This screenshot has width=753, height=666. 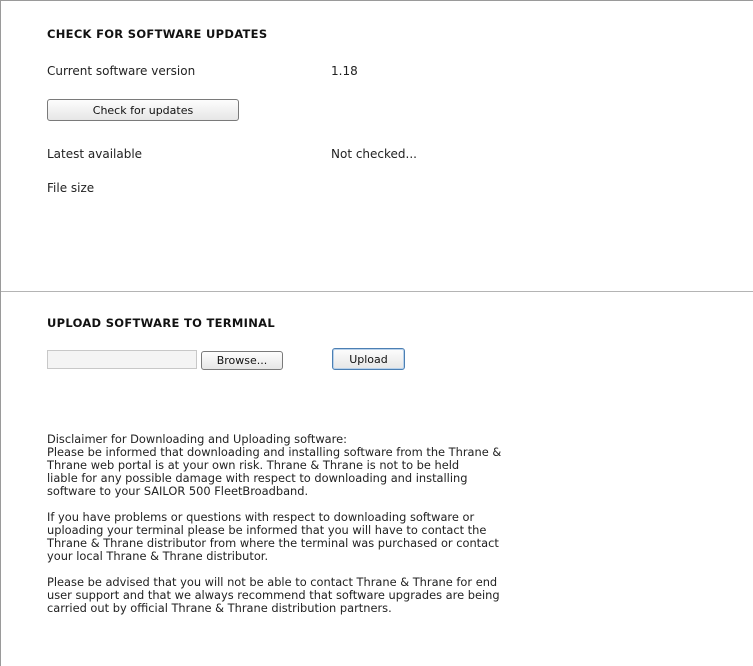 What do you see at coordinates (161, 323) in the screenshot?
I see `upload-section-title: UPLOAD SOFTWARE TO TERMINAL` at bounding box center [161, 323].